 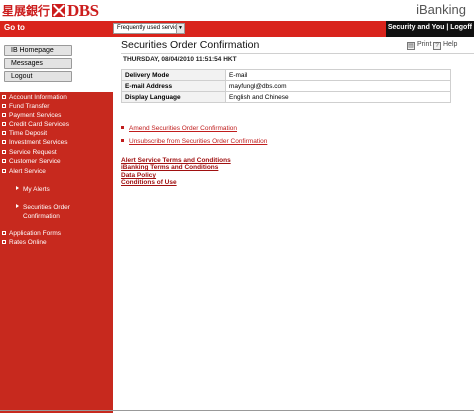 I want to click on table-row: Delivery Mode E-mail, so click(x=286, y=75).